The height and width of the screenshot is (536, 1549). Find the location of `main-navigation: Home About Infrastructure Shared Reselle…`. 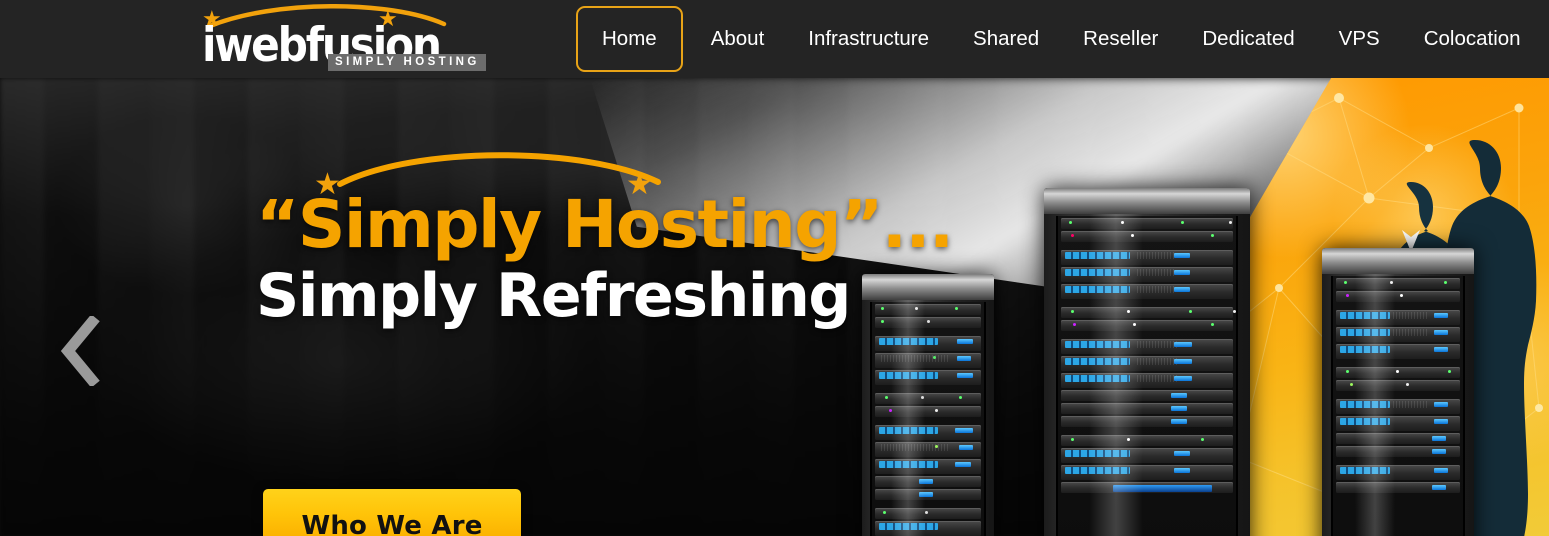

main-navigation: Home About Infrastructure Shared Reselle… is located at coordinates (1062, 39).